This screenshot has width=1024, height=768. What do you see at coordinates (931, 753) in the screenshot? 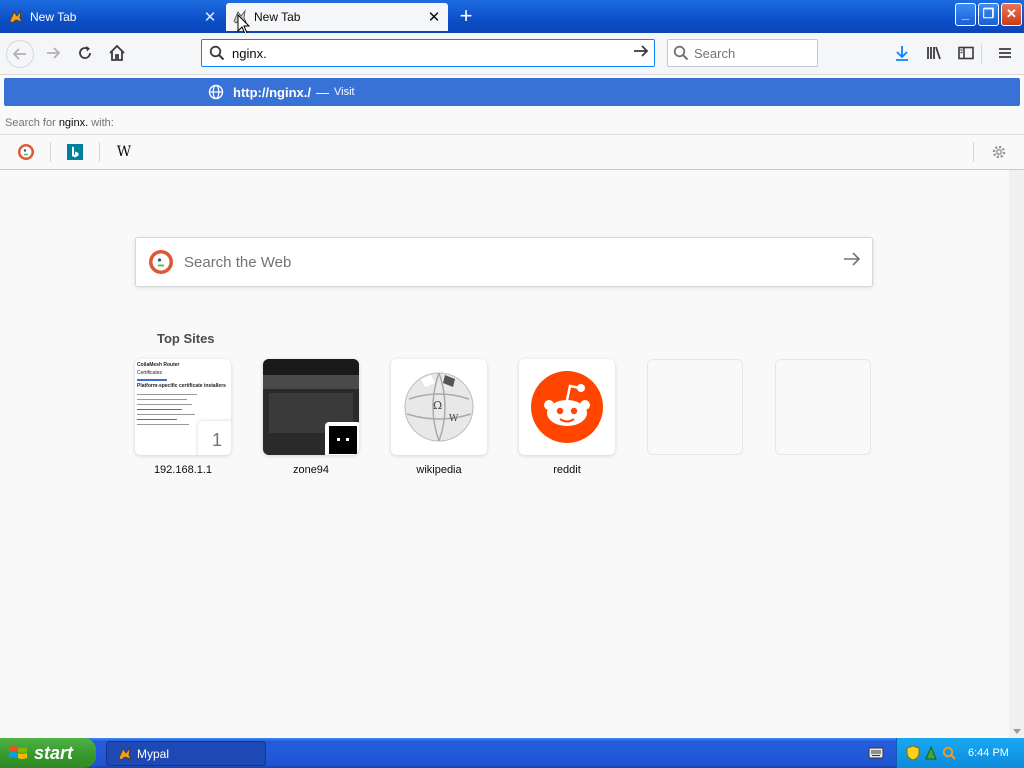
I see `network-icon` at bounding box center [931, 753].